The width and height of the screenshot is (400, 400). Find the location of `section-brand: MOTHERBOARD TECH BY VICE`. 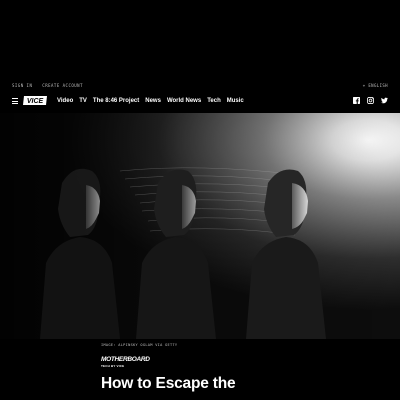

section-brand: MOTHERBOARD TECH BY VICE is located at coordinates (125, 362).